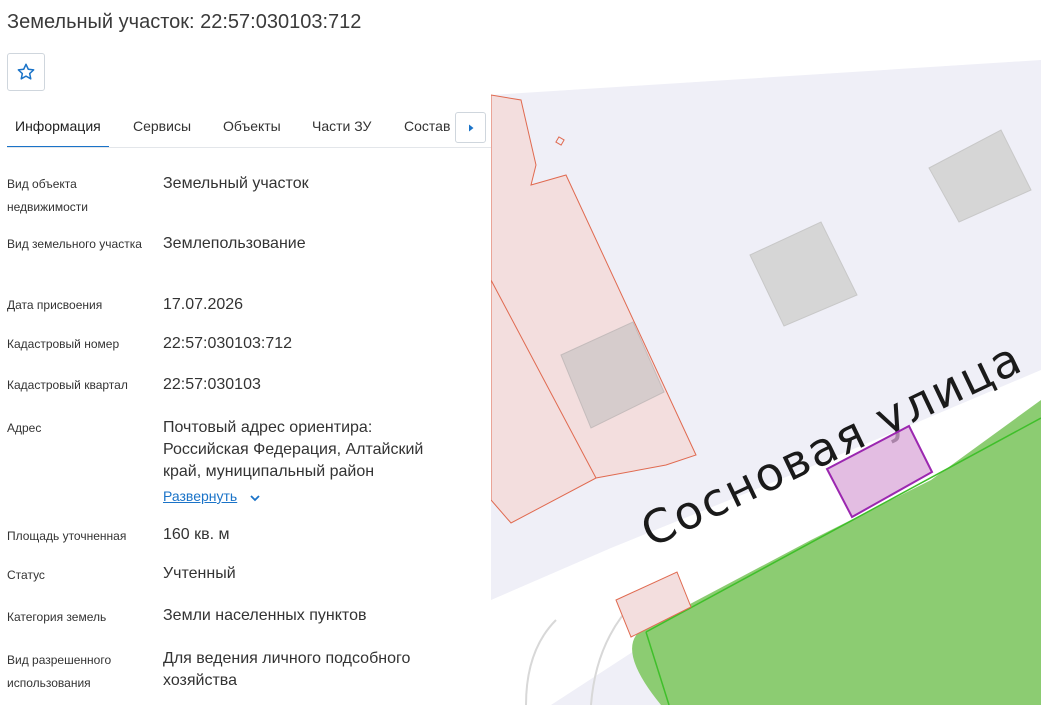 Image resolution: width=1041 pixels, height=705 pixels. What do you see at coordinates (249, 147) in the screenshot?
I see `tab-divider` at bounding box center [249, 147].